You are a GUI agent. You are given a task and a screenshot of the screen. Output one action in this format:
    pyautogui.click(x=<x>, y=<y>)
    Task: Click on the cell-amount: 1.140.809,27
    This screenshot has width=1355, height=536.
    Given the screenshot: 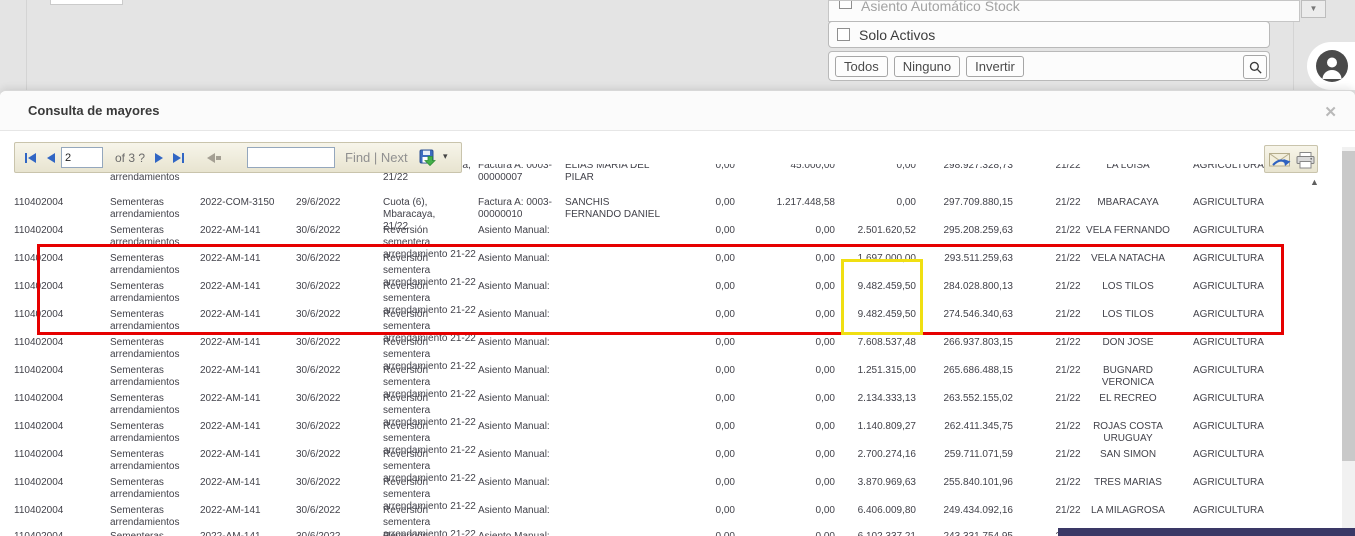 What is the action you would take?
    pyautogui.click(x=886, y=426)
    